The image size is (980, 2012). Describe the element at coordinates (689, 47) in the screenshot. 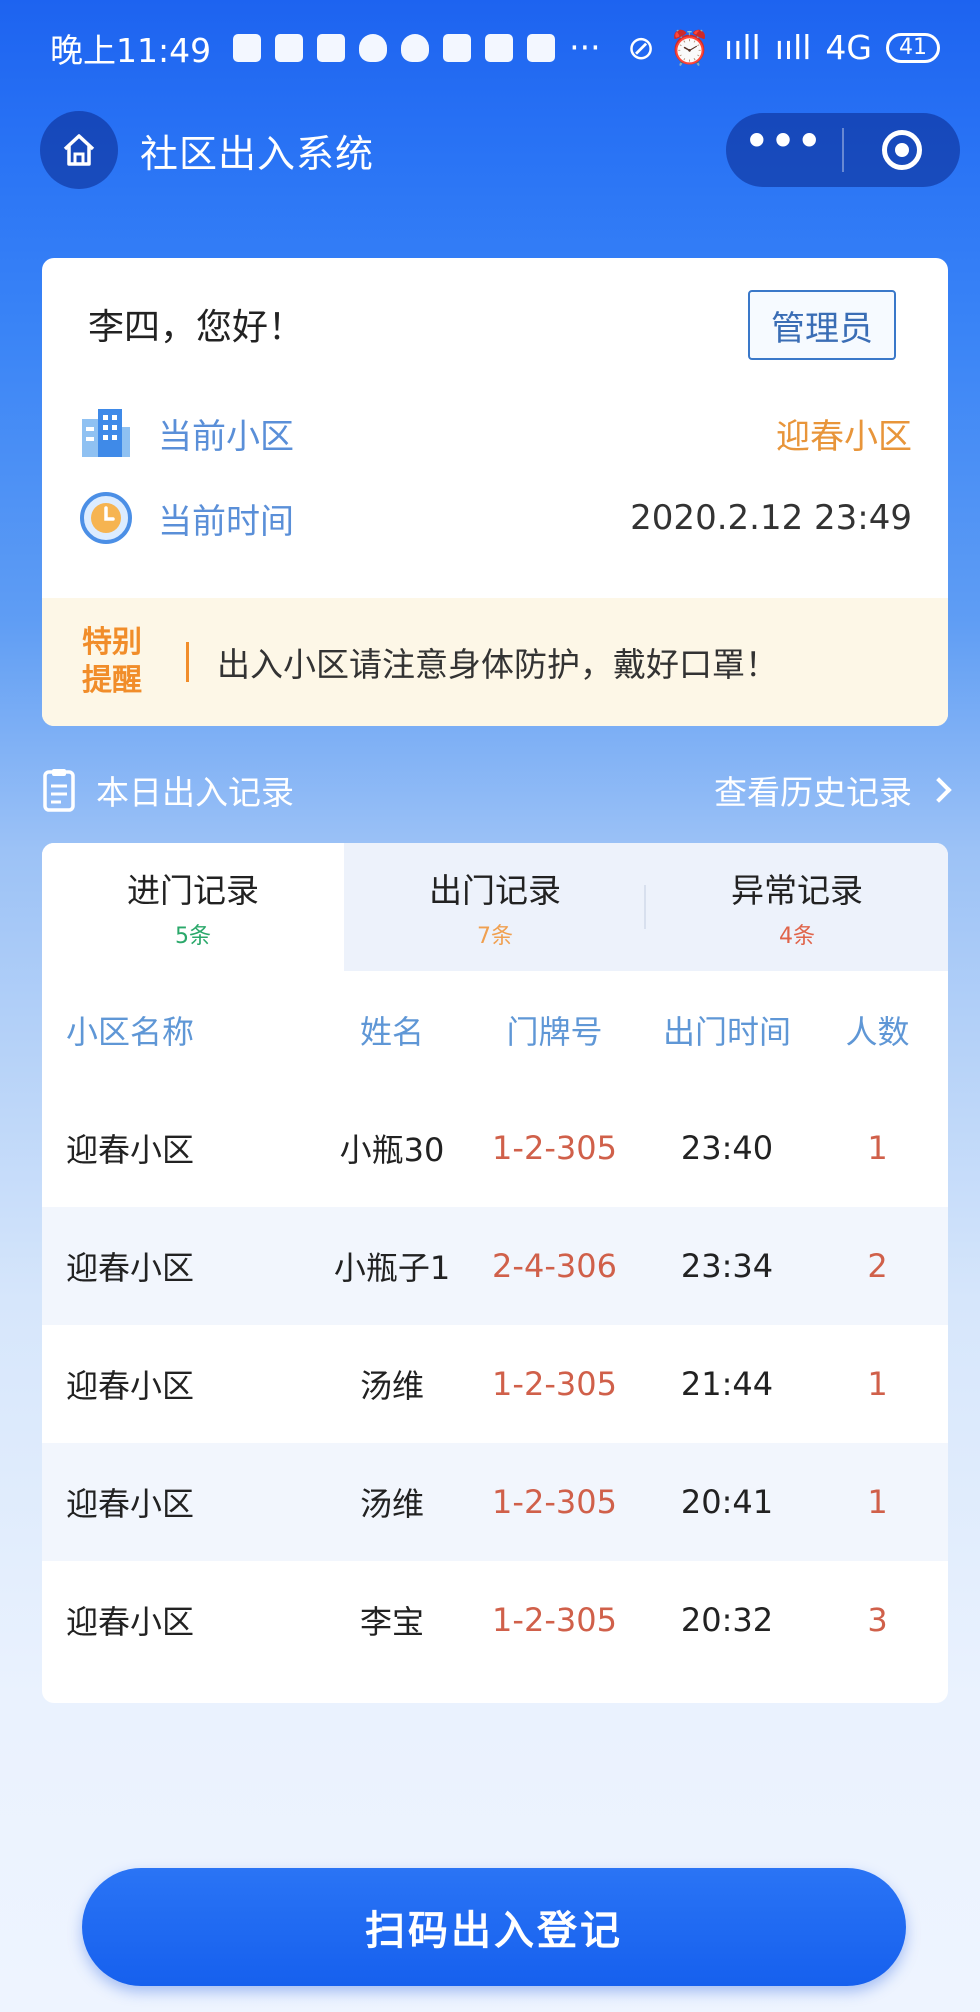

I see `alarm-icon: ⏰` at that location.